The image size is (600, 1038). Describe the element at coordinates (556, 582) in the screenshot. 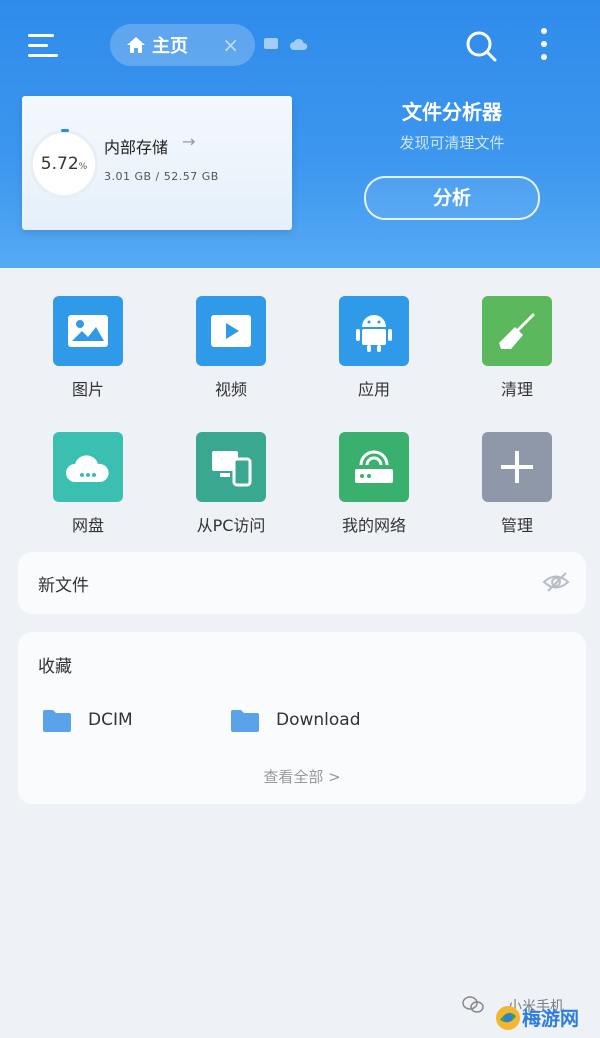

I see `eye-hidden-icon` at that location.